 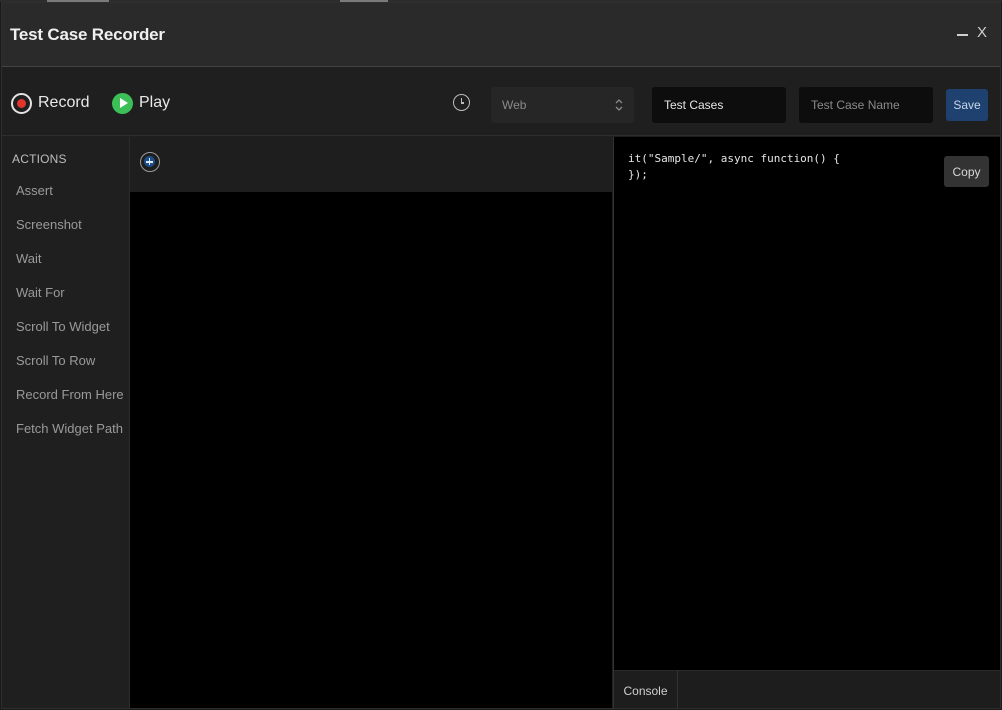 What do you see at coordinates (150, 162) in the screenshot?
I see `plus-circle-icon` at bounding box center [150, 162].